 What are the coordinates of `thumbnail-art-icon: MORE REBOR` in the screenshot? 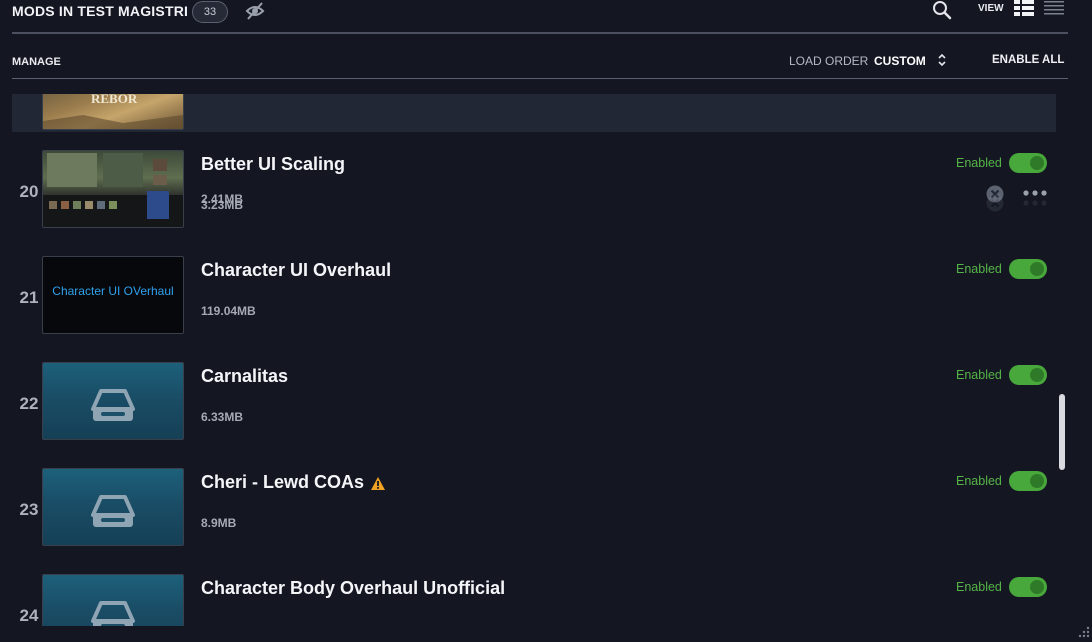 It's located at (113, 111).